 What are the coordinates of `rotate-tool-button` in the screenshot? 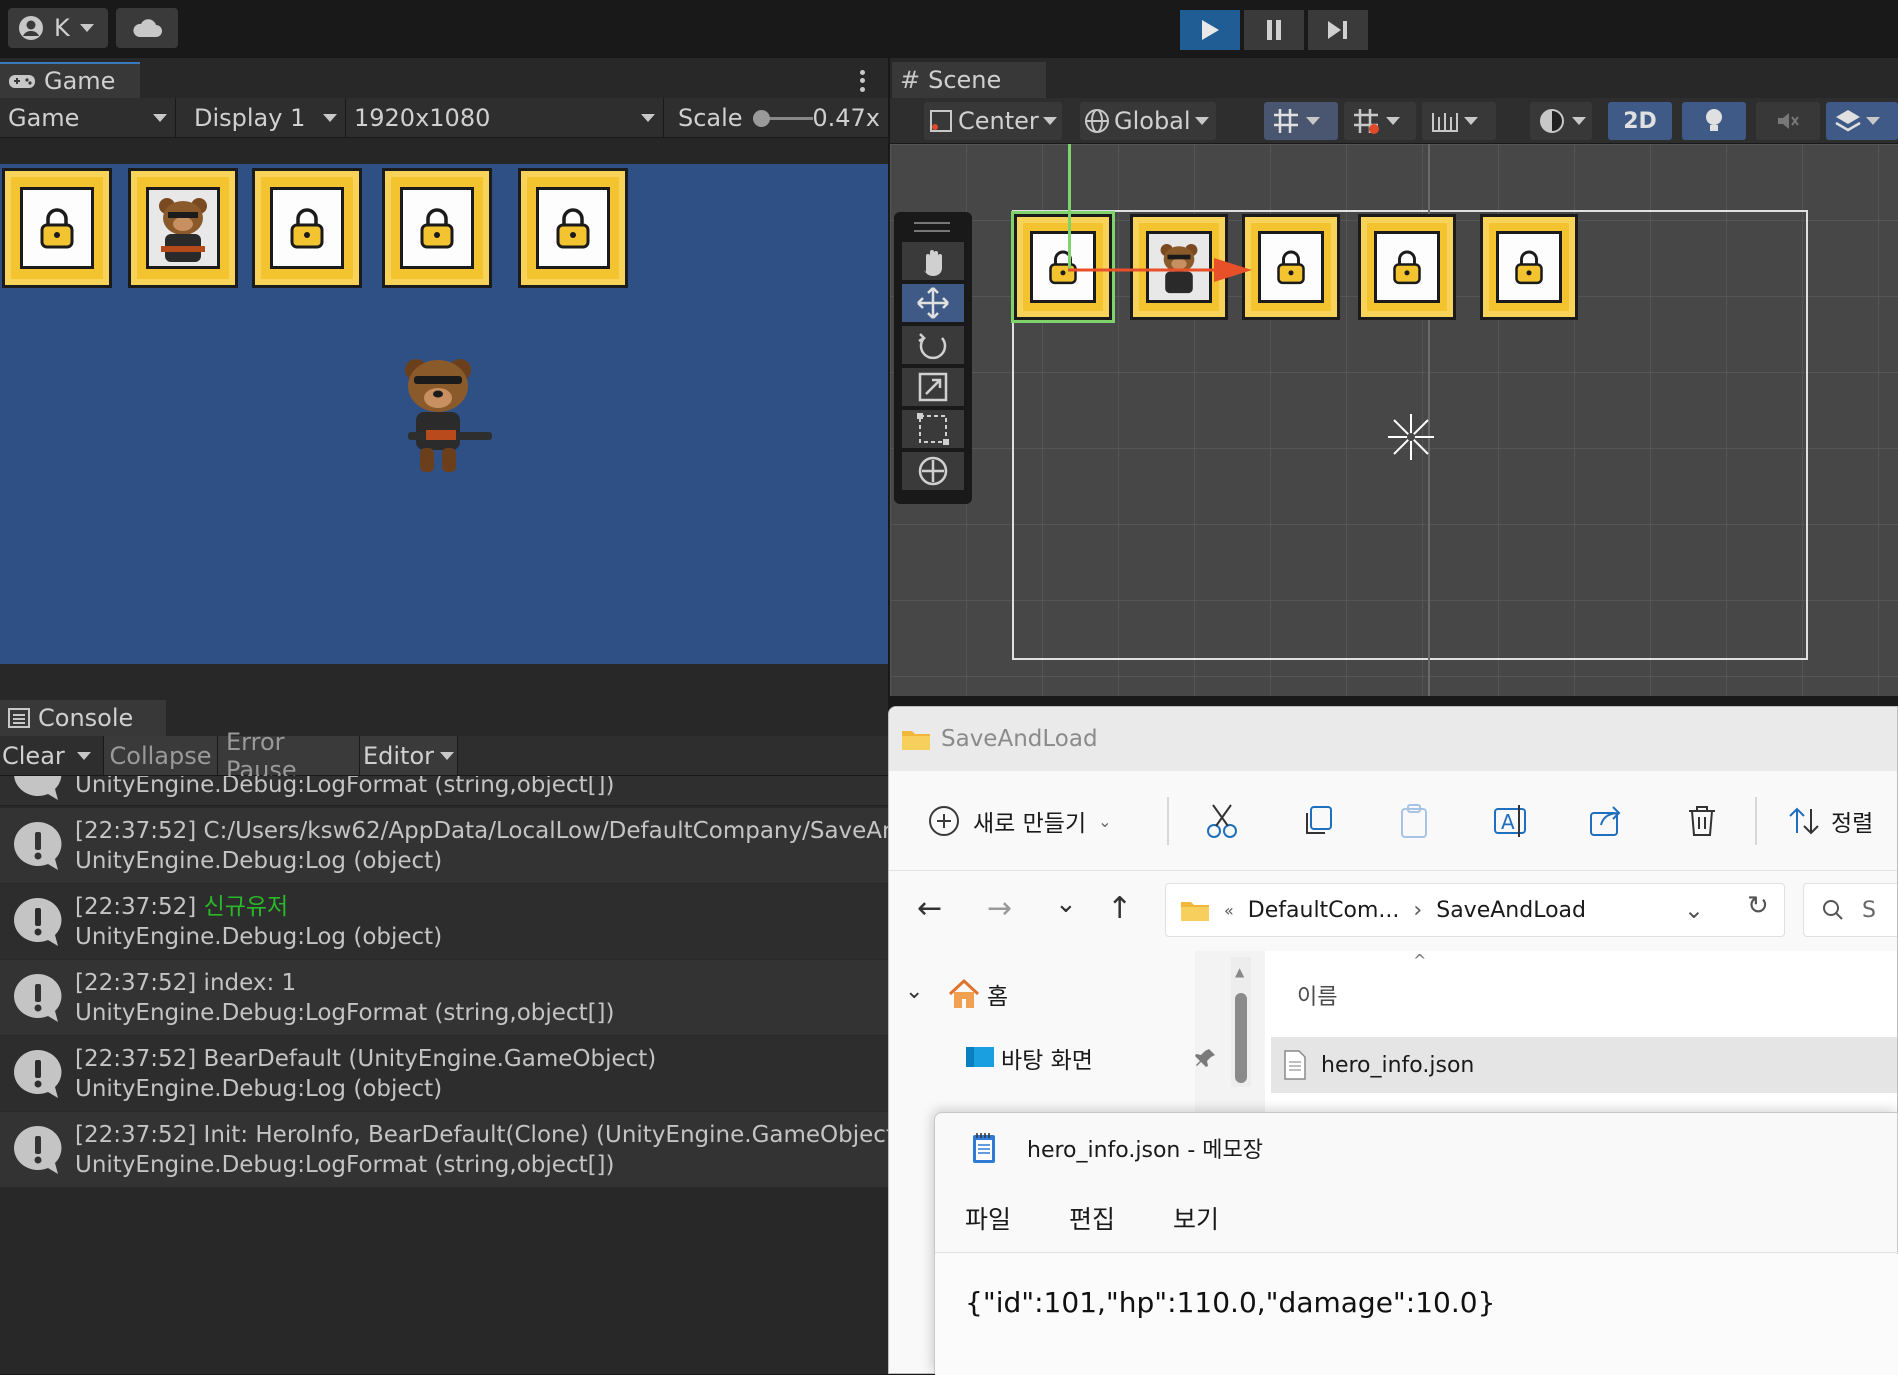 It's located at (933, 345).